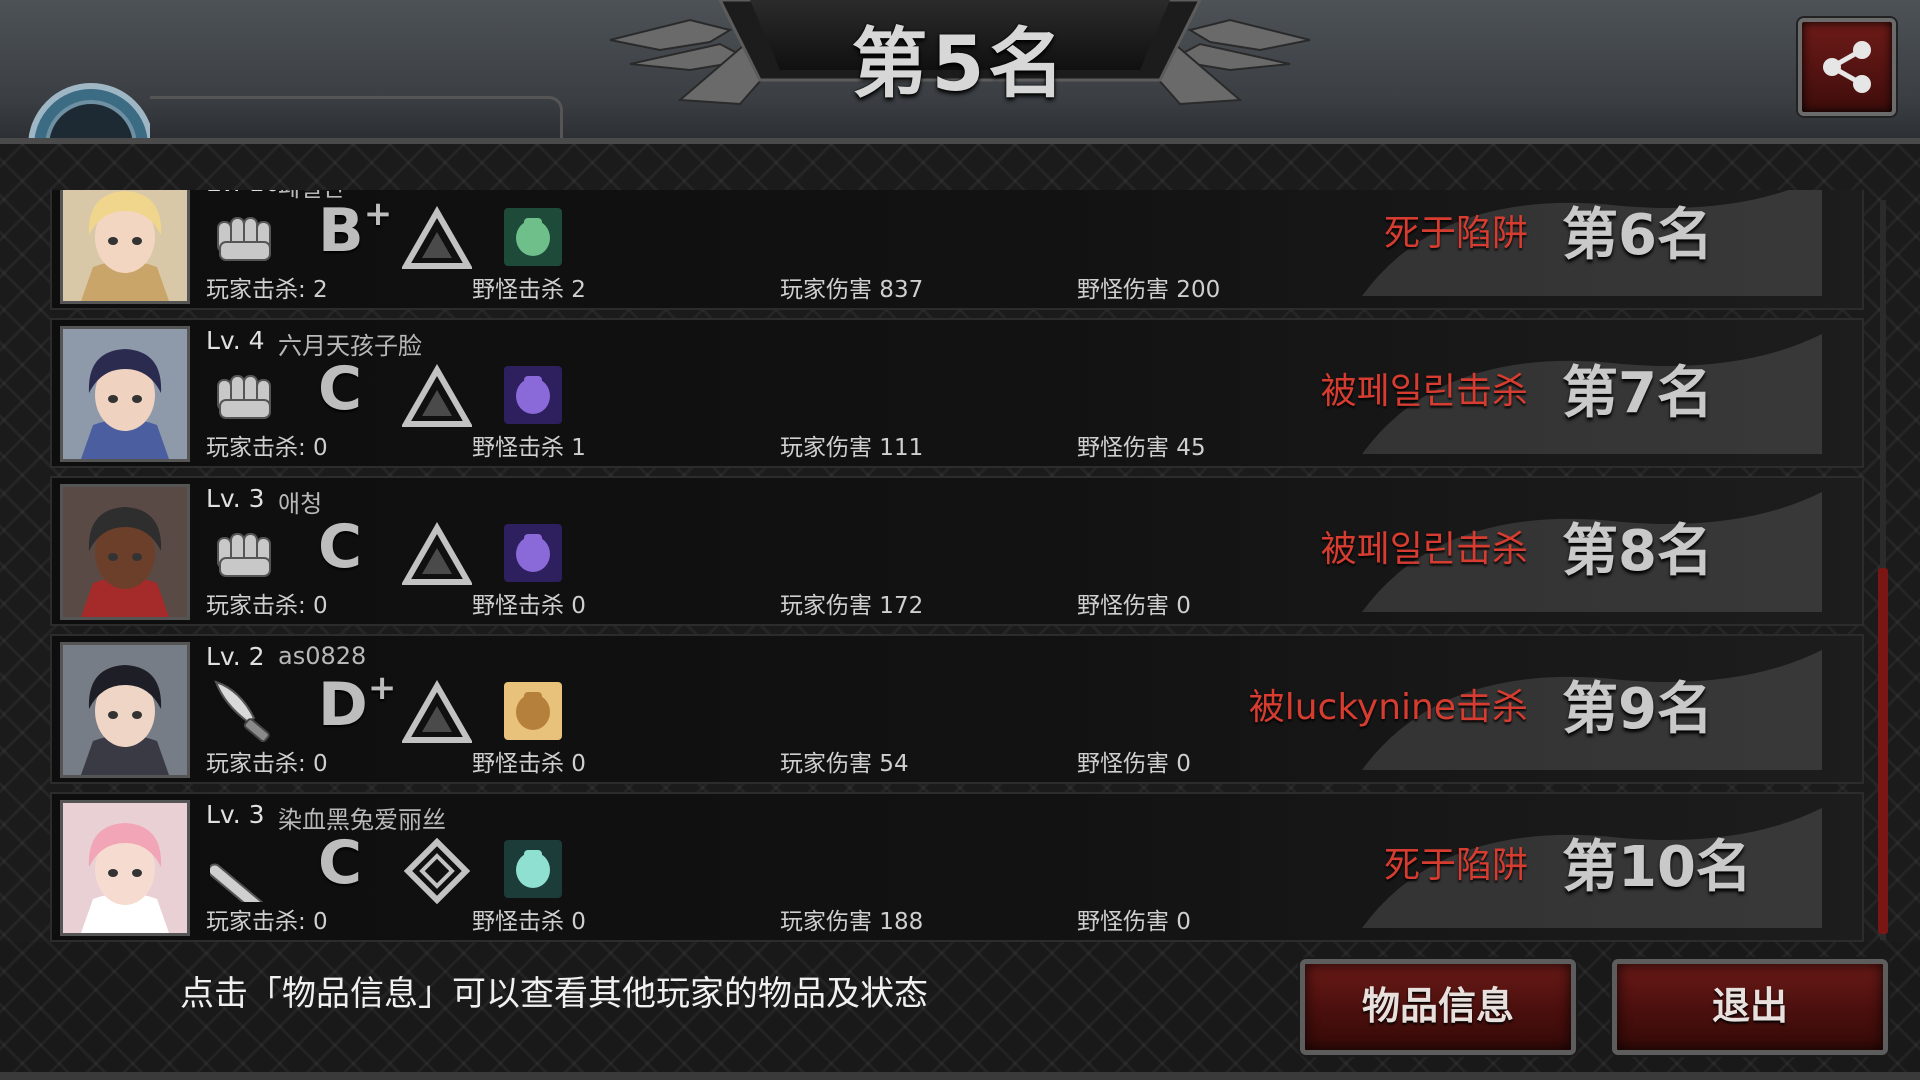 The height and width of the screenshot is (1080, 1920). What do you see at coordinates (844, 764) in the screenshot?
I see `player-damage: 玩家伤害 54` at bounding box center [844, 764].